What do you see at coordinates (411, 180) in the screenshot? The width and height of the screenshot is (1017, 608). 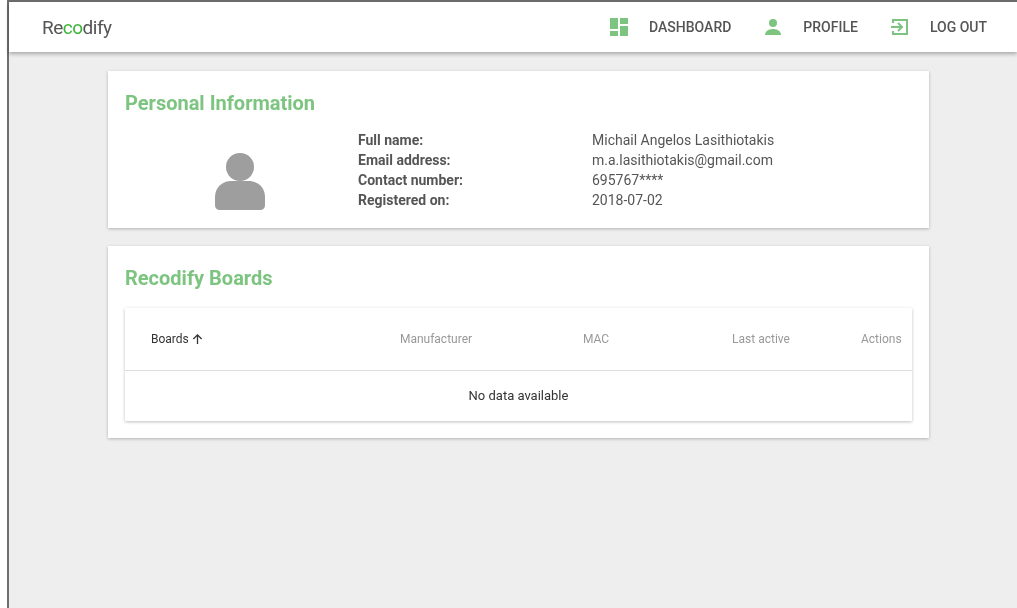 I see `field-label: Contact number:` at bounding box center [411, 180].